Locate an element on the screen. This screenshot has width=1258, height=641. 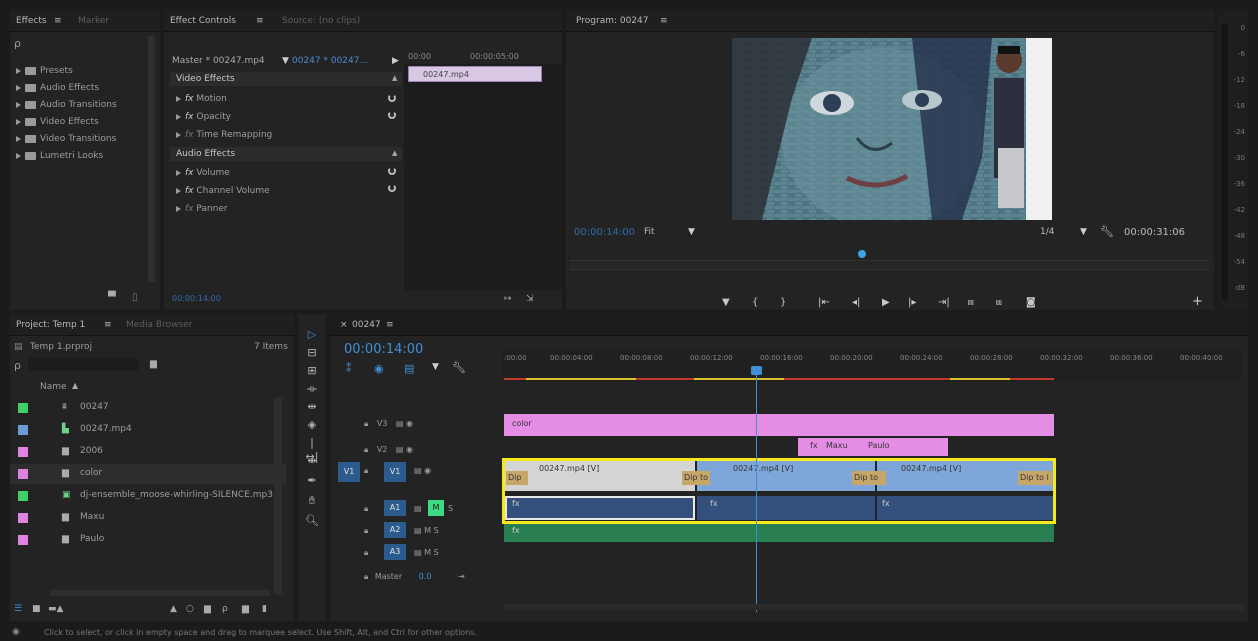
snap-icon: ⁑ is located at coordinates (349, 368).